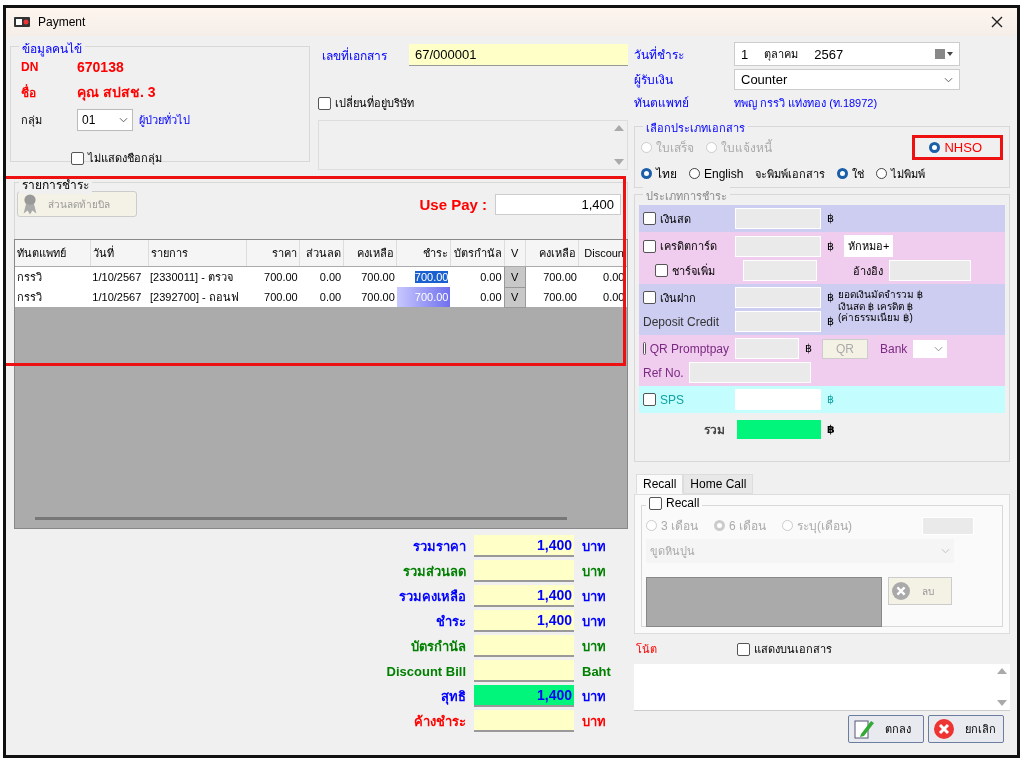 The height and width of the screenshot is (763, 1027). Describe the element at coordinates (30, 67) in the screenshot. I see `field-label: DN` at that location.